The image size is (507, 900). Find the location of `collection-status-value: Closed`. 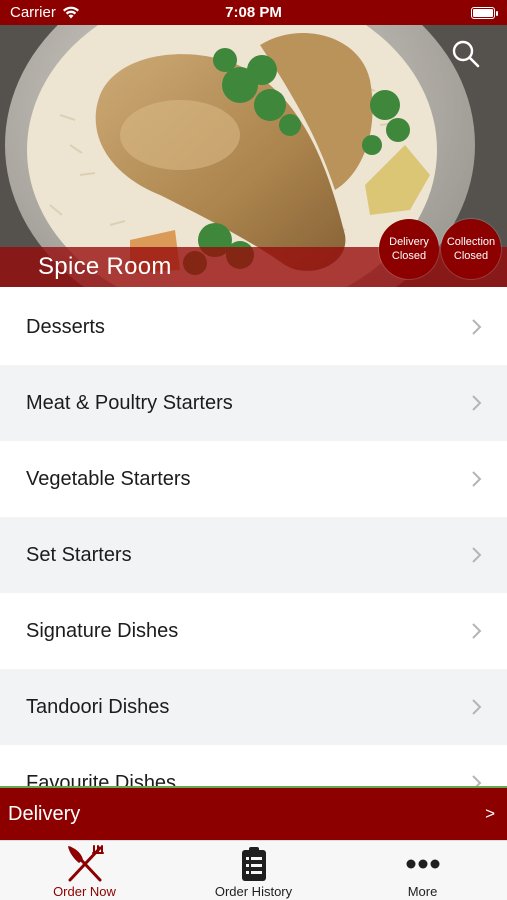

collection-status-value: Closed is located at coordinates (471, 256).